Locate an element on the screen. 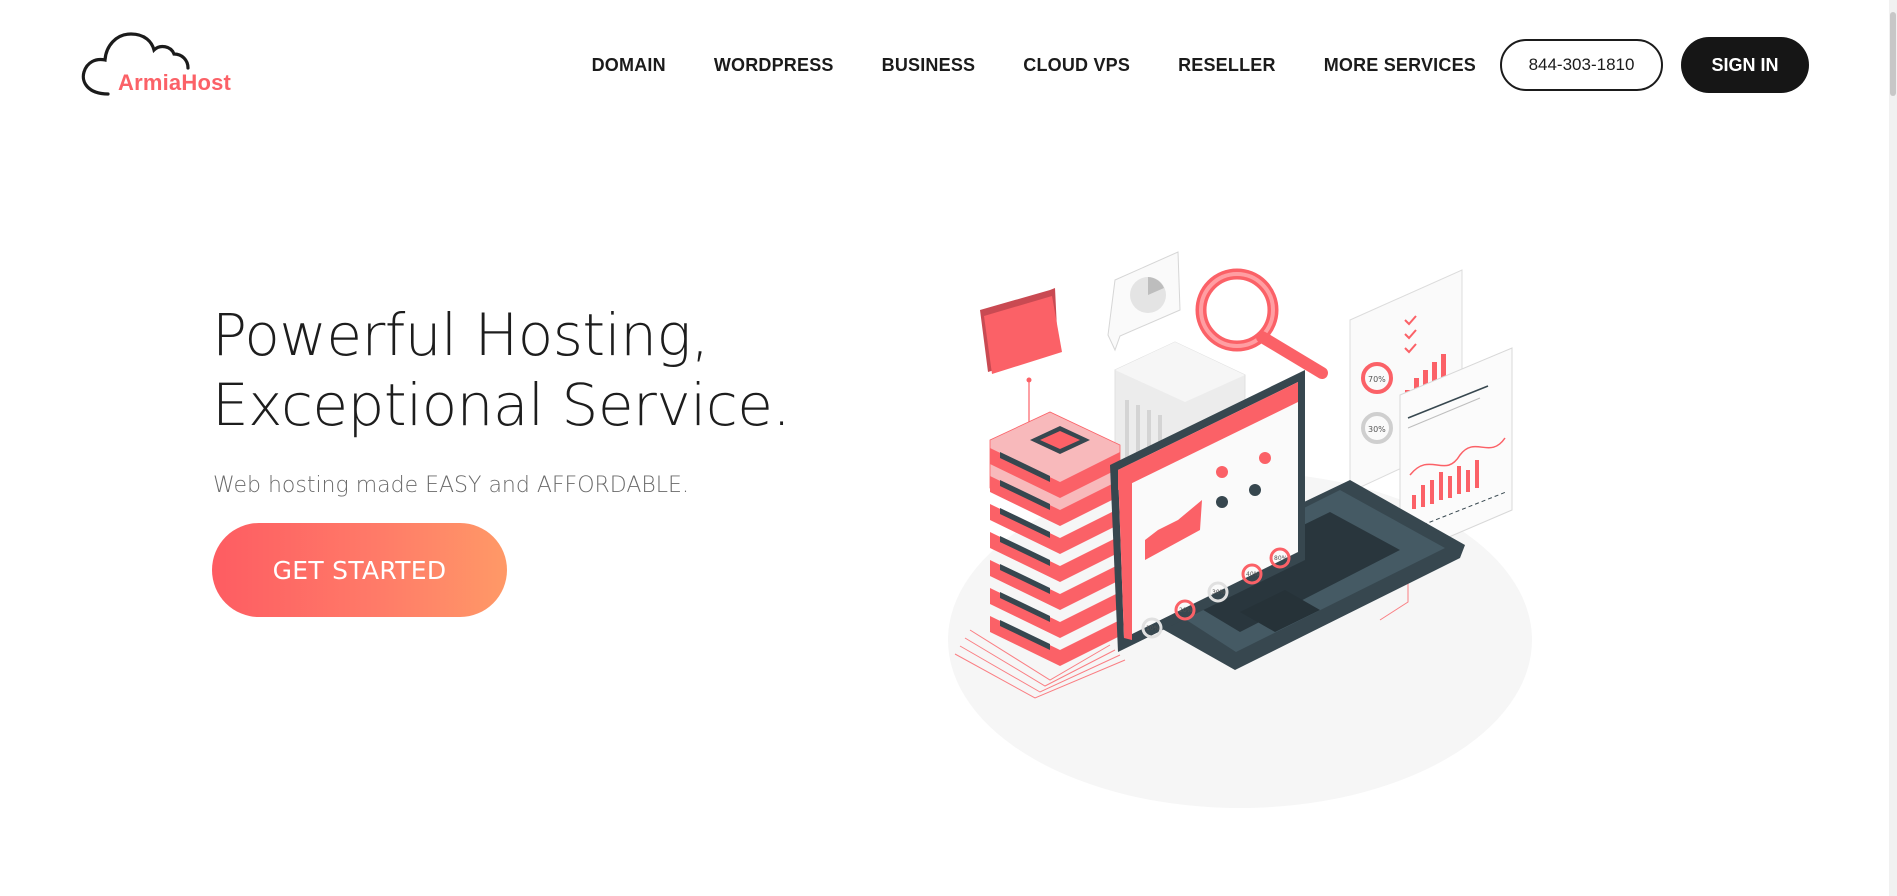 The height and width of the screenshot is (896, 1897). brand-logo: ArmiaHost is located at coordinates (163, 64).